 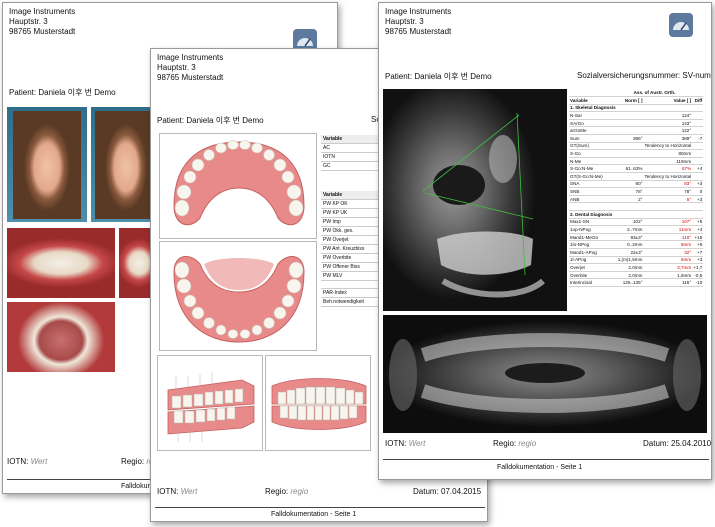 I want to click on table-row: SArGo 143°, so click(x=636, y=123).